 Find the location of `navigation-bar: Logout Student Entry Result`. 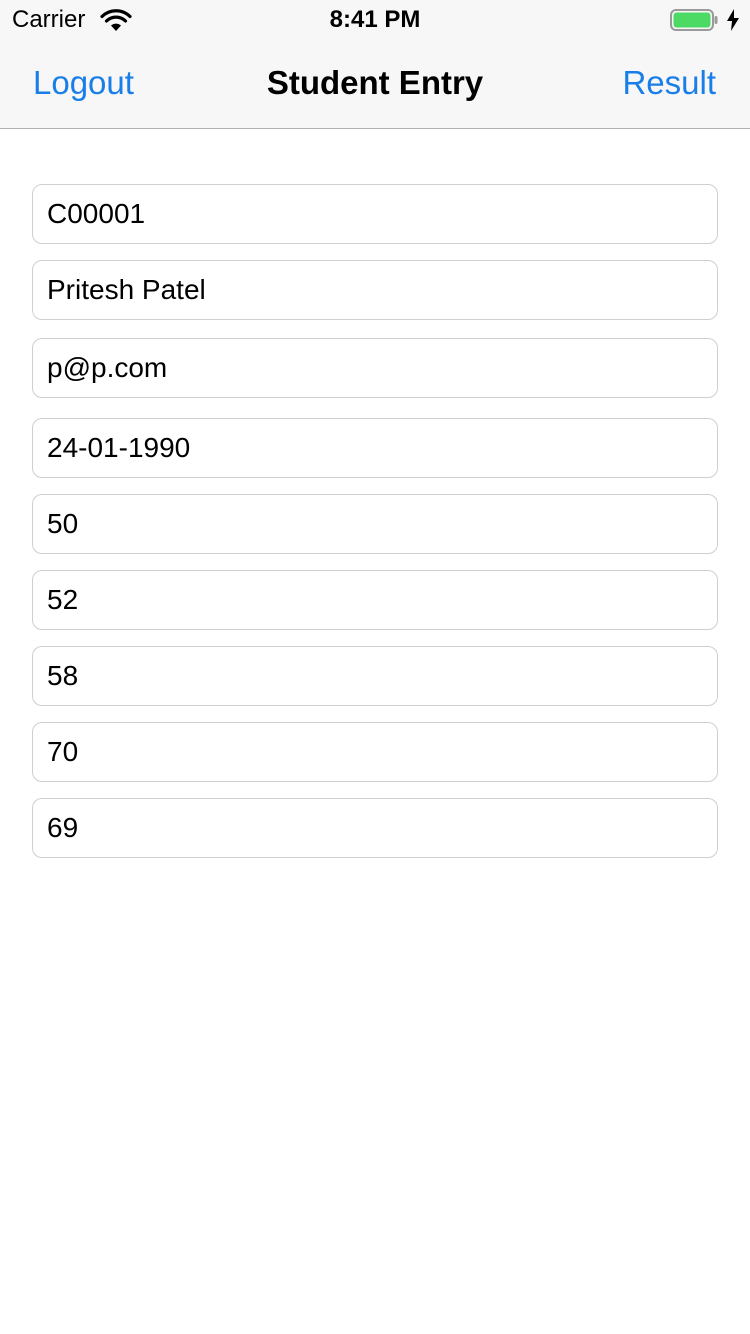

navigation-bar: Logout Student Entry Result is located at coordinates (375, 84).